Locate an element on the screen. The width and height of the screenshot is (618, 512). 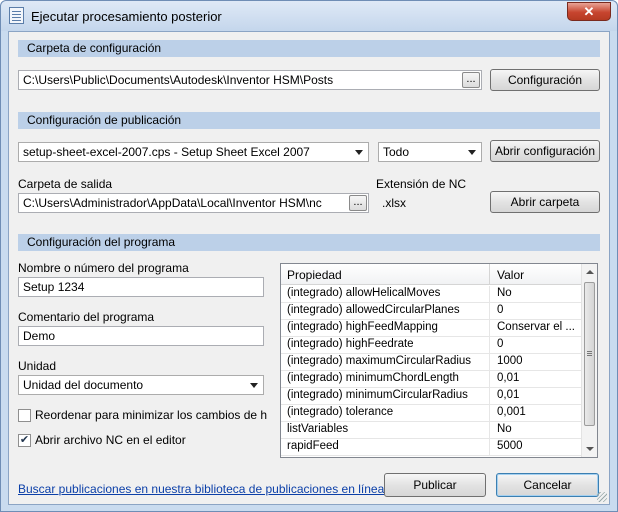
program-config-header: Configuración del programa is located at coordinates (309, 242).